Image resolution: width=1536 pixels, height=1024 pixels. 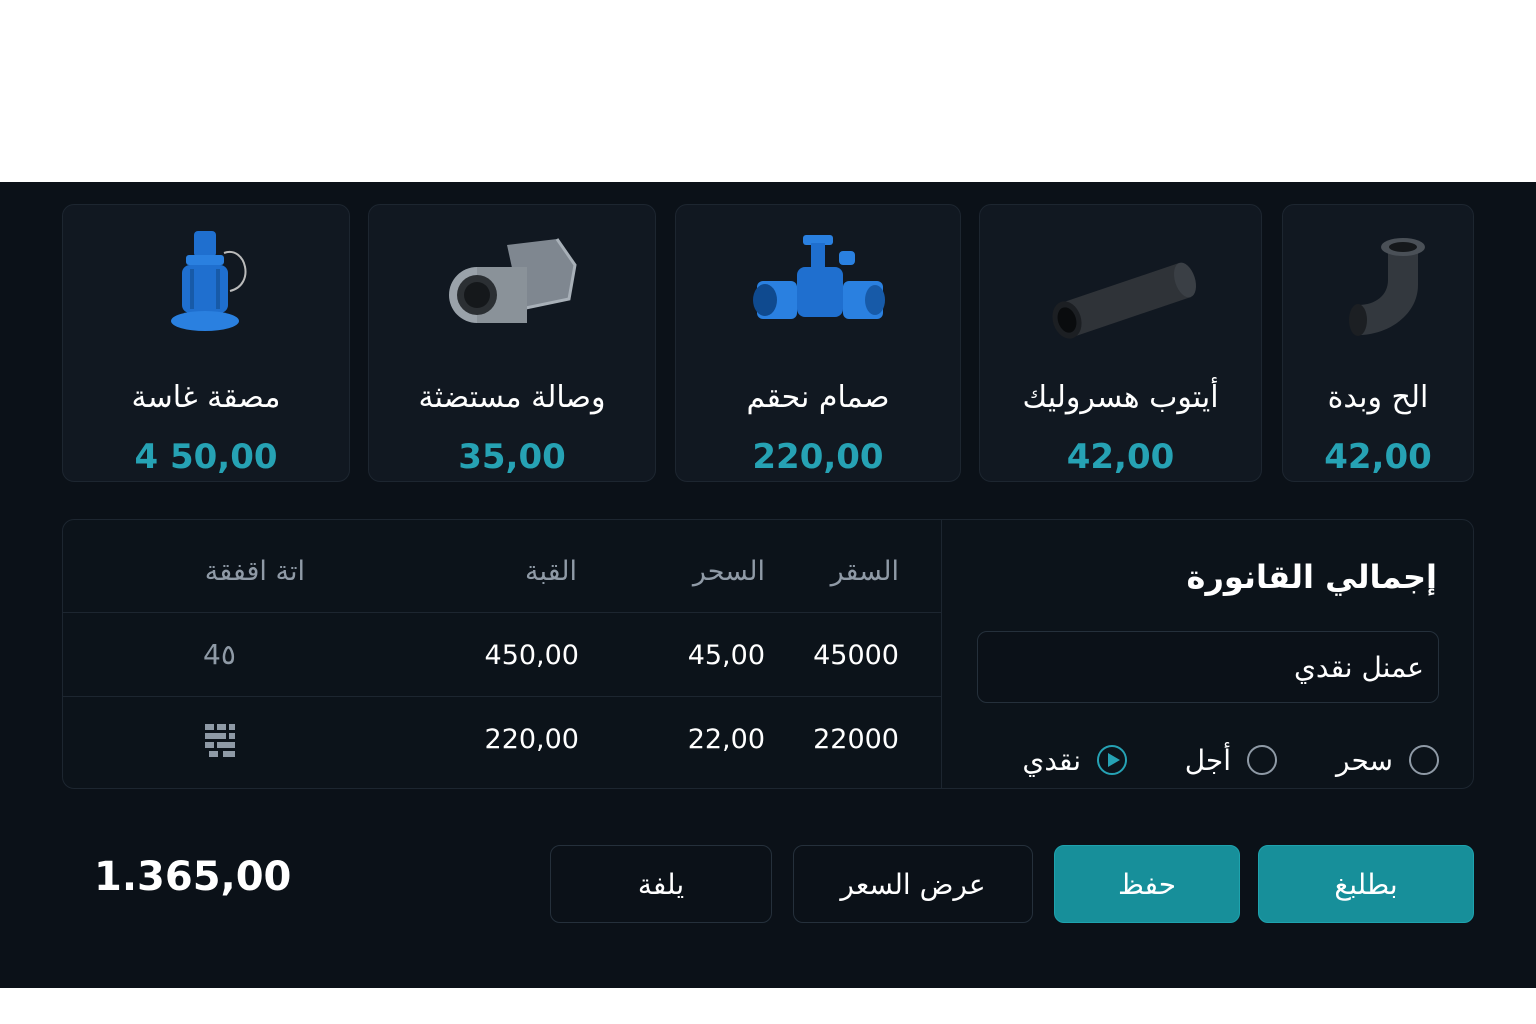 I want to click on panel-divider, so click(x=941, y=654).